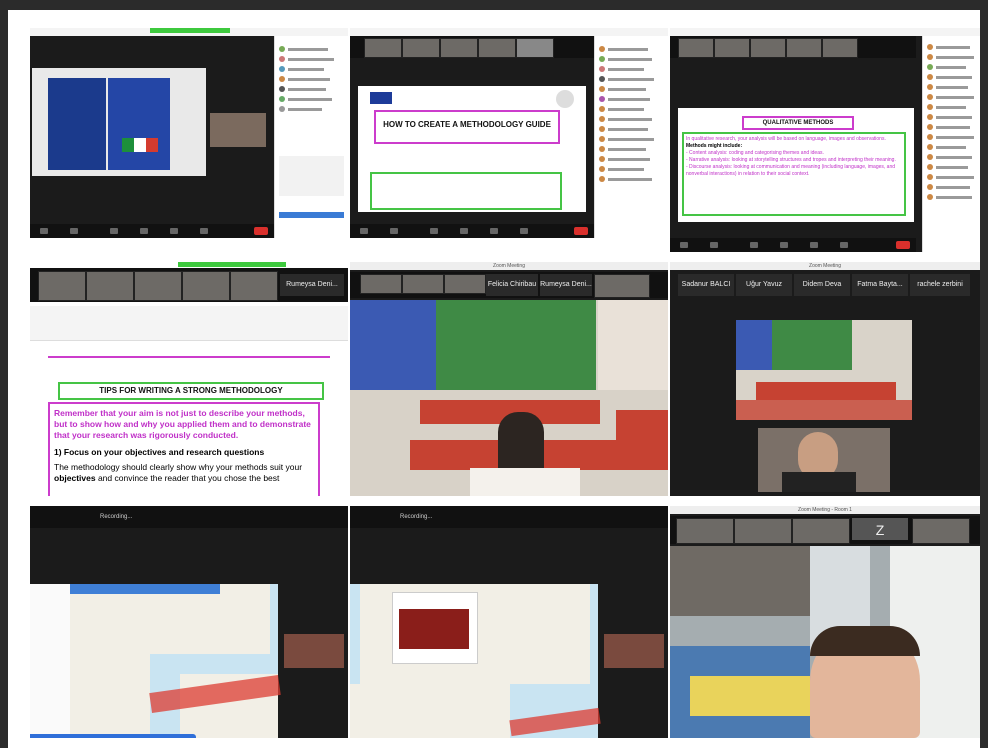 This screenshot has height=748, width=988. I want to click on flag-strip, so click(140, 145).